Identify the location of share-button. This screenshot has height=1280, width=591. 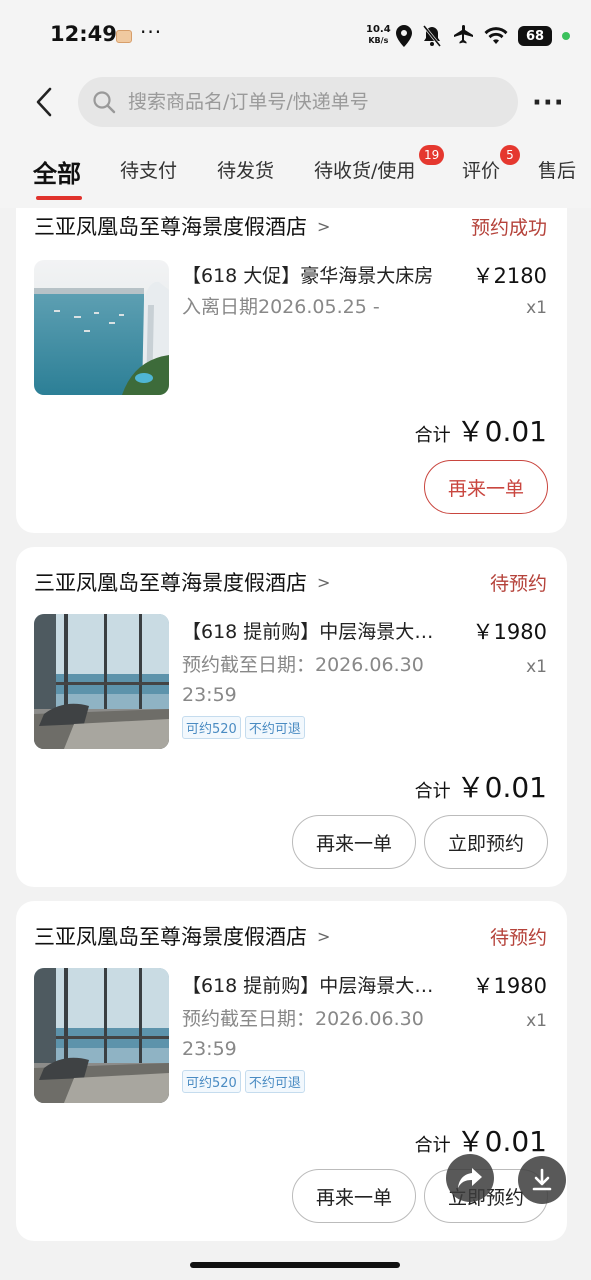
(470, 1178).